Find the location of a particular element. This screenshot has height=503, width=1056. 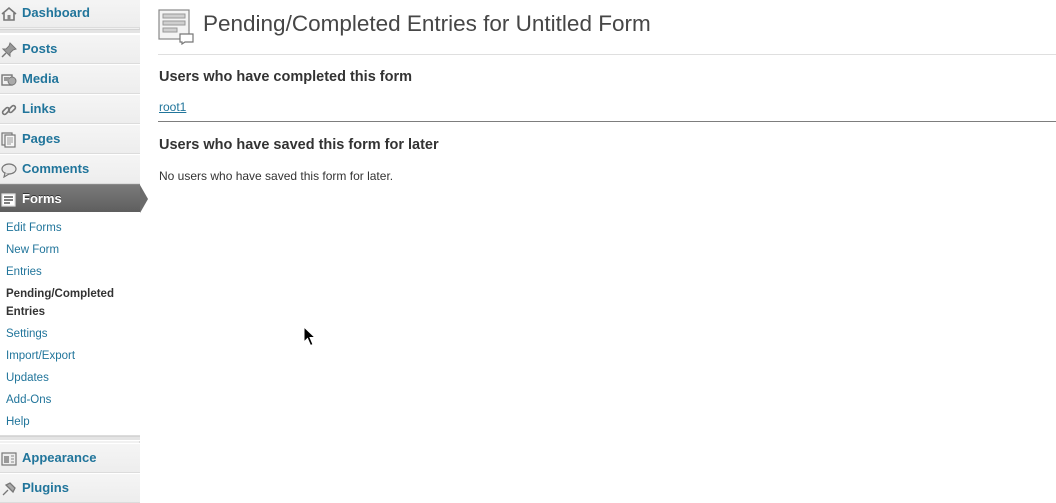

forms-page-icon is located at coordinates (176, 27).